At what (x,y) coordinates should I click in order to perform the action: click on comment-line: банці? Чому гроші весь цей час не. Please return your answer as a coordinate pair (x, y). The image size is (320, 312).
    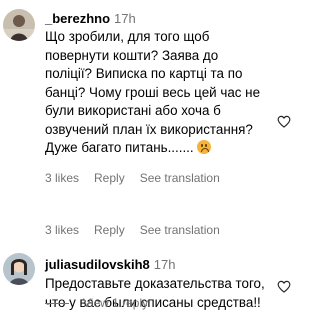
    Looking at the image, I should click on (160, 93).